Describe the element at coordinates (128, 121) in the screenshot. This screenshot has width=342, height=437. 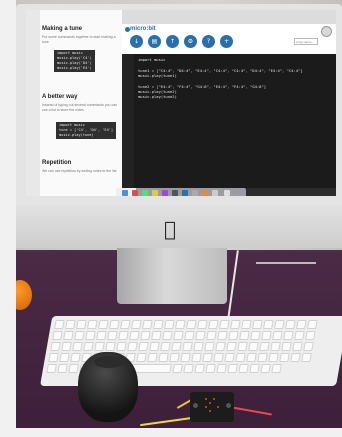
I see `line-number-gutter` at that location.